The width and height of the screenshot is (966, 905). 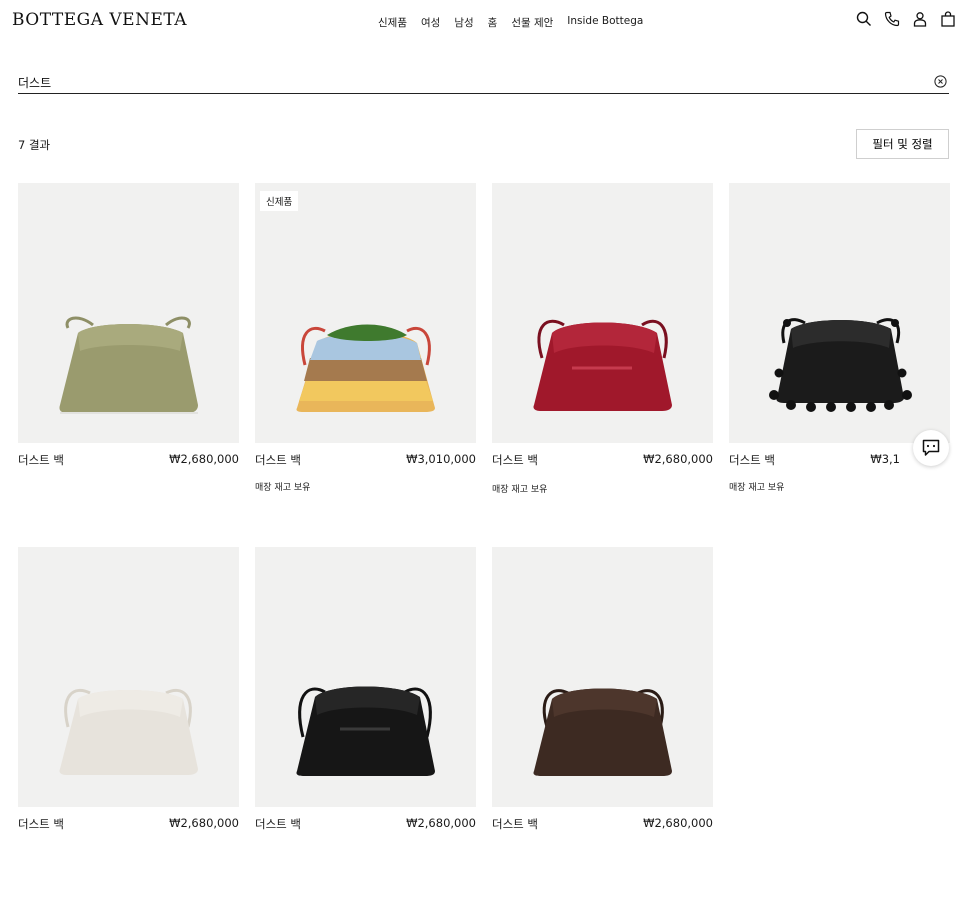 I want to click on results-count: 7 결과, so click(x=34, y=145).